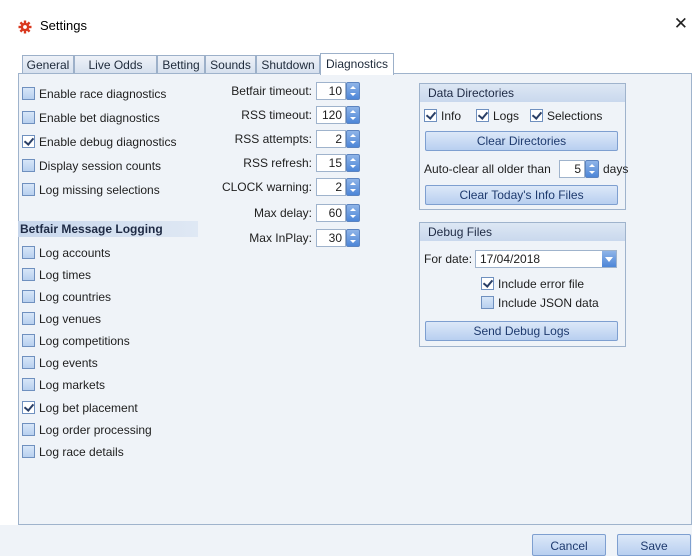 This screenshot has height=557, width=692. Describe the element at coordinates (331, 139) in the screenshot. I see `rss-attempts-input: 2` at that location.